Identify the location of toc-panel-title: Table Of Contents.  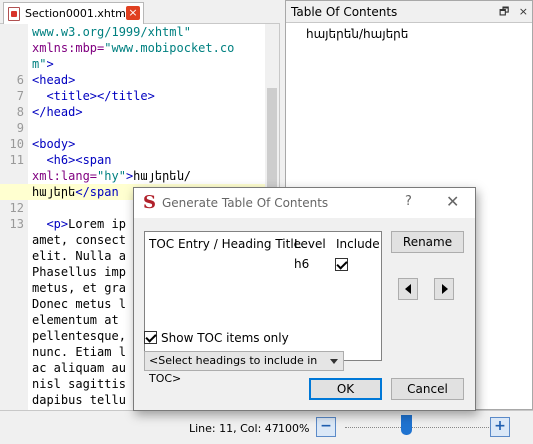
(344, 12).